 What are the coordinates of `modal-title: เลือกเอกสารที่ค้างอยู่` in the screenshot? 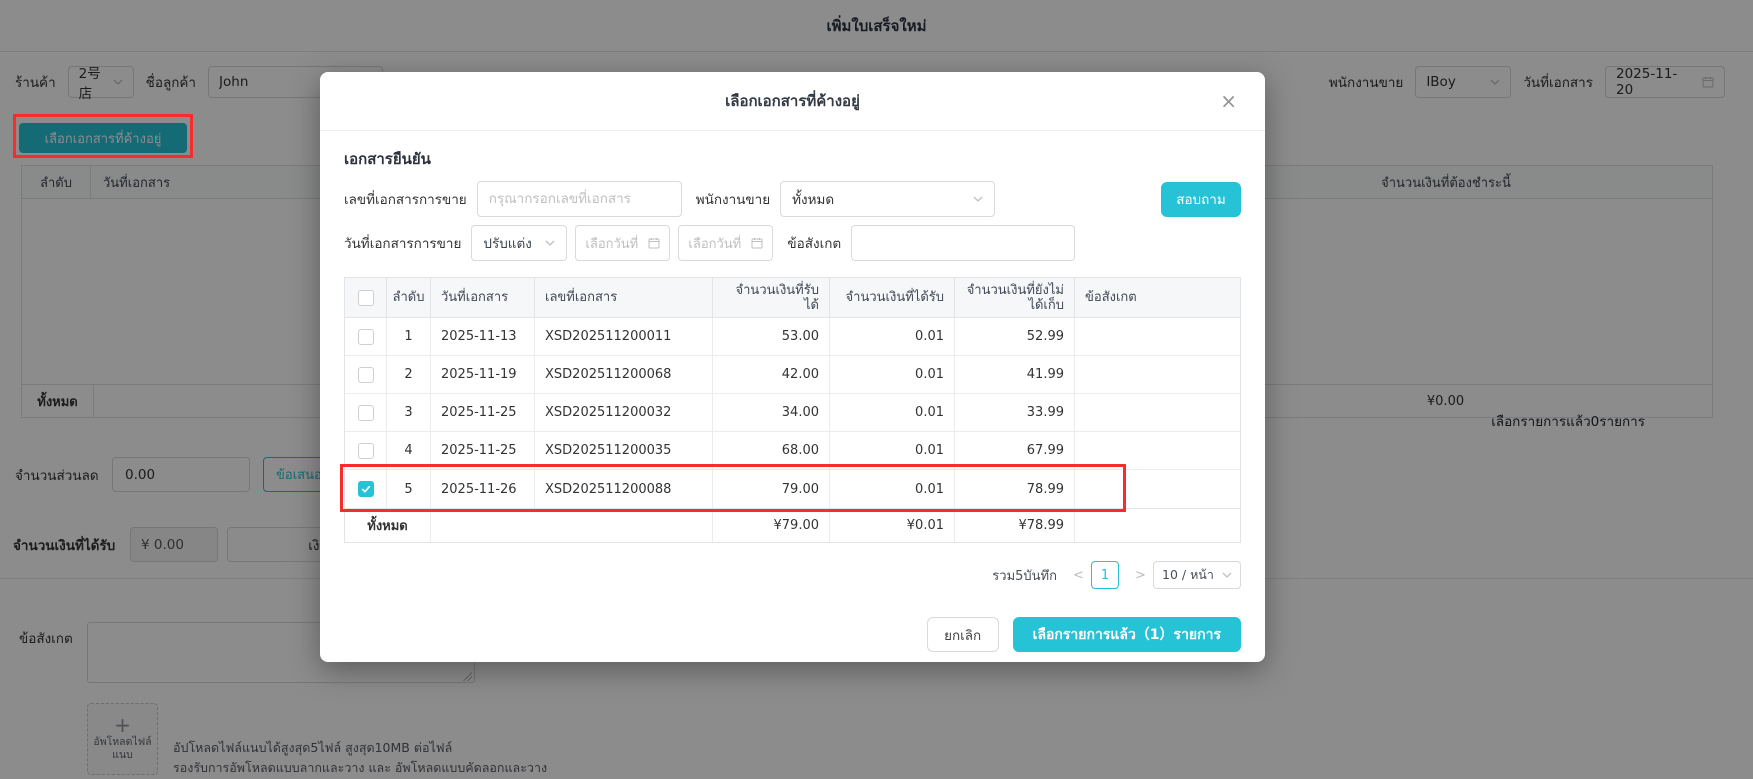 It's located at (792, 101).